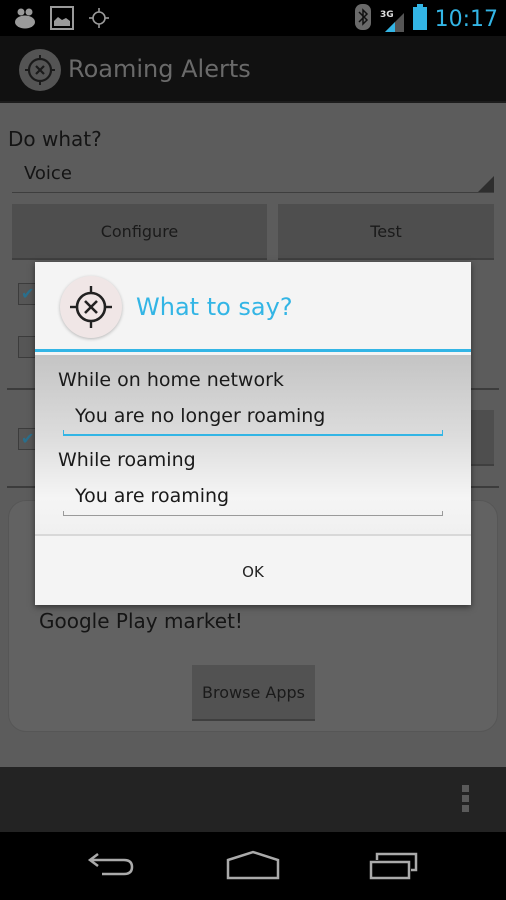 This screenshot has width=506, height=900. Describe the element at coordinates (214, 307) in the screenshot. I see `dialog-title: What to say?` at that location.